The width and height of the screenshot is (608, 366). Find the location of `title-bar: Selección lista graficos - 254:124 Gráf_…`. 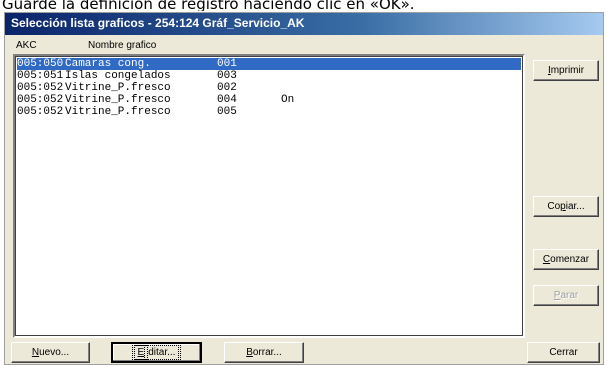

title-bar: Selección lista graficos - 254:124 Gráf_… is located at coordinates (304, 24).